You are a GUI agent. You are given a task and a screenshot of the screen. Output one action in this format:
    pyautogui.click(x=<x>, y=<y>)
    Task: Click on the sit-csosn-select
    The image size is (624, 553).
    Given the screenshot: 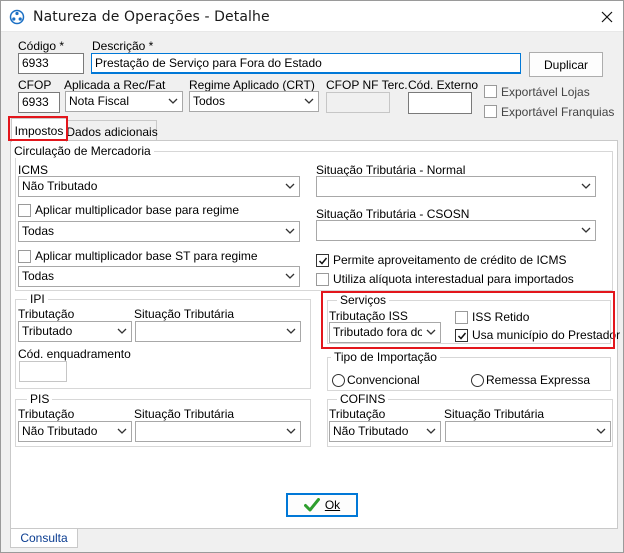 What is the action you would take?
    pyautogui.click(x=456, y=230)
    